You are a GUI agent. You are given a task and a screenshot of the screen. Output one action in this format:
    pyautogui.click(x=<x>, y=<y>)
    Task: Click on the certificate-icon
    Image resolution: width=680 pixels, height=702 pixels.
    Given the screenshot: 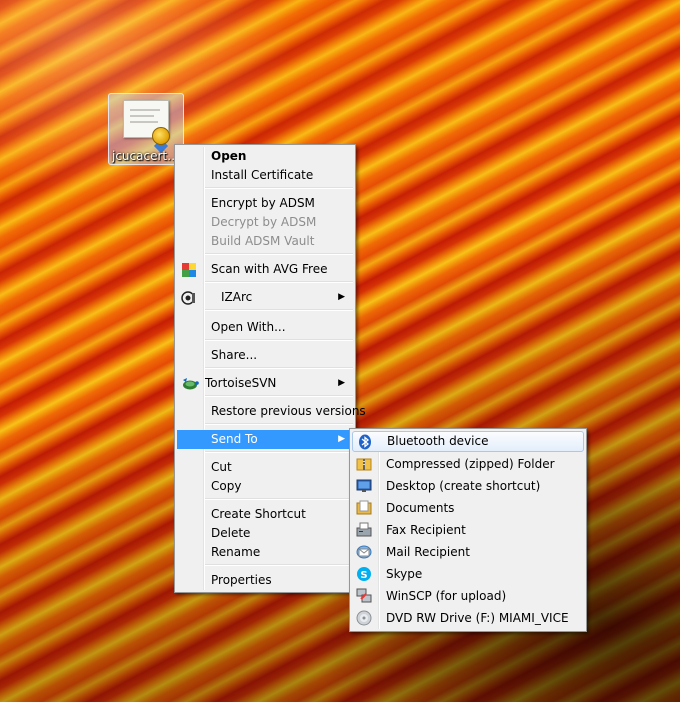 What is the action you would take?
    pyautogui.click(x=146, y=127)
    